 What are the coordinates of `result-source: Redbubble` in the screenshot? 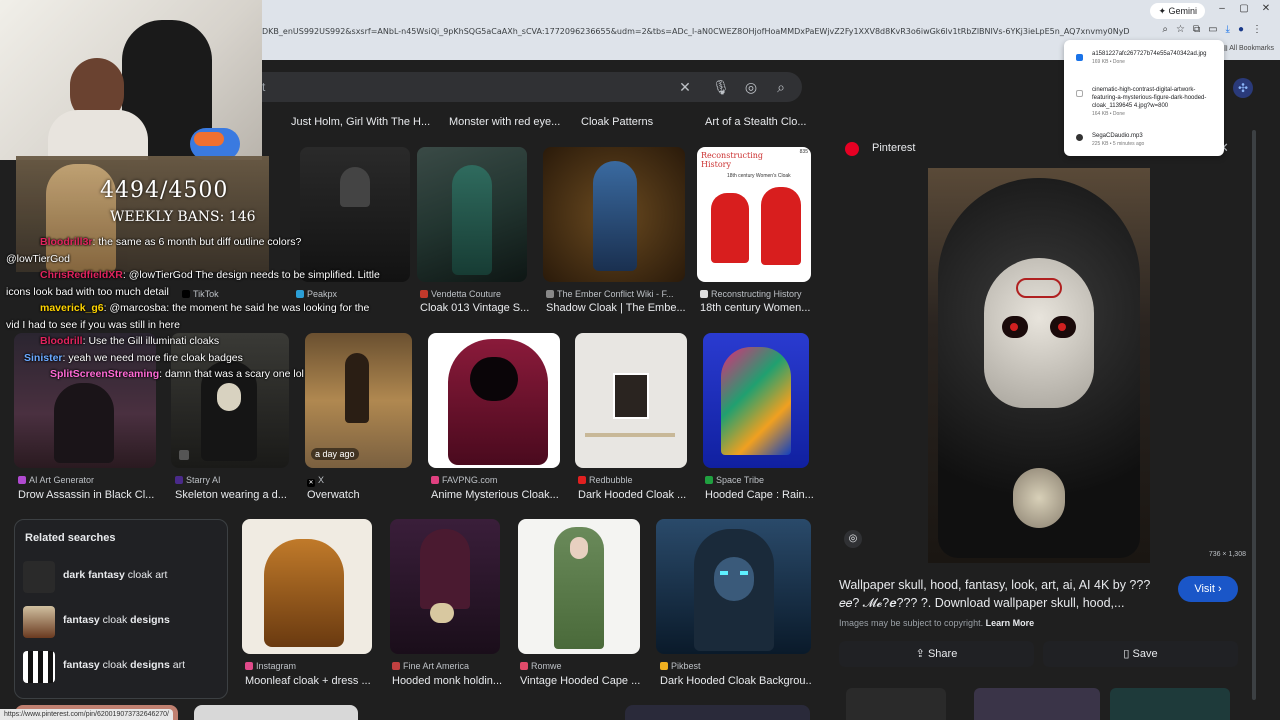 It's located at (634, 480).